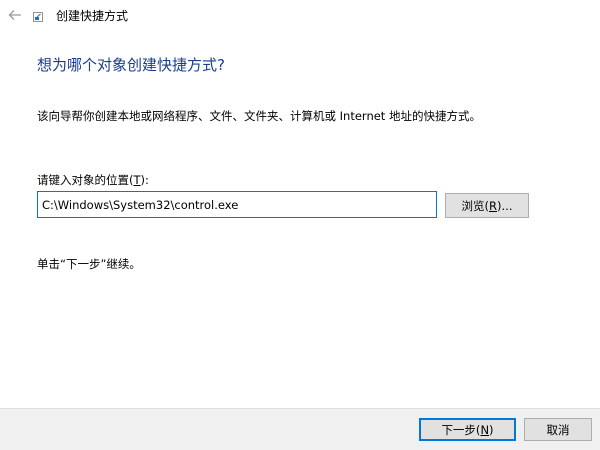 The width and height of the screenshot is (600, 450). What do you see at coordinates (89, 264) in the screenshot?
I see `continue-hint: 单击“下一步”继续。` at bounding box center [89, 264].